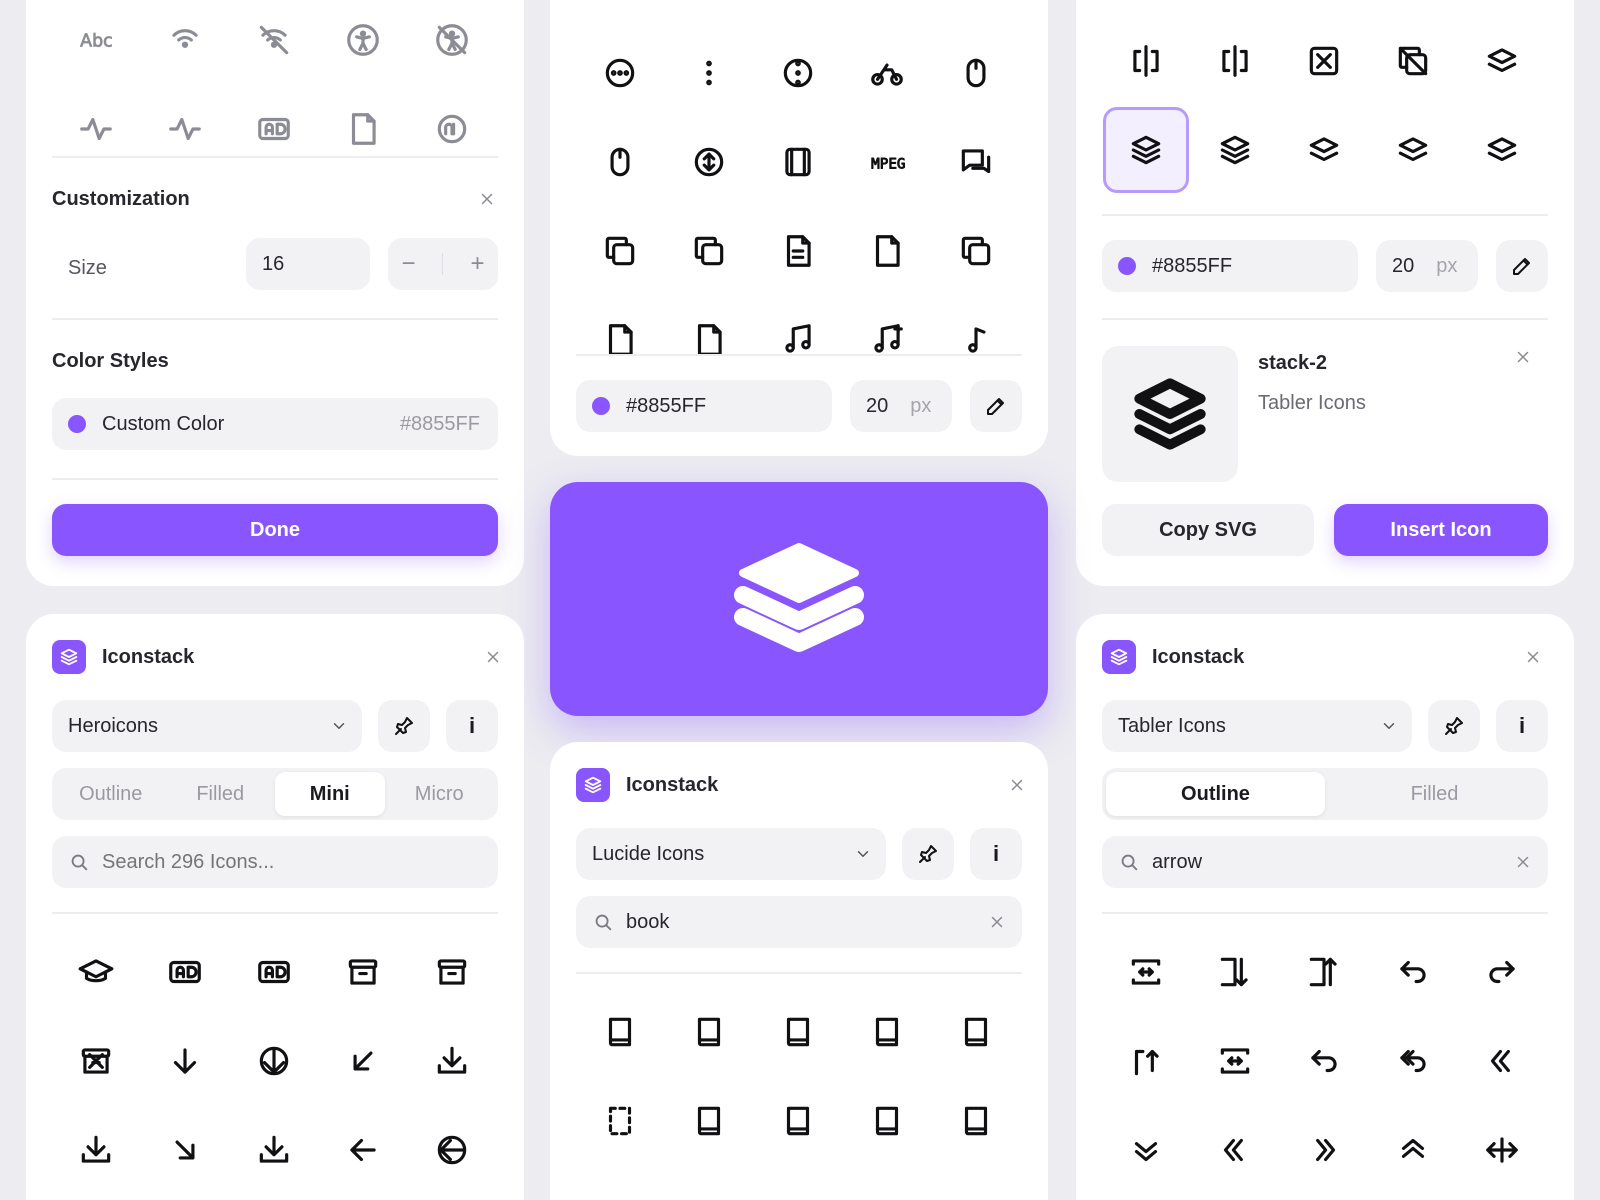  Describe the element at coordinates (709, 251) in the screenshot. I see `messages-window-icon` at that location.